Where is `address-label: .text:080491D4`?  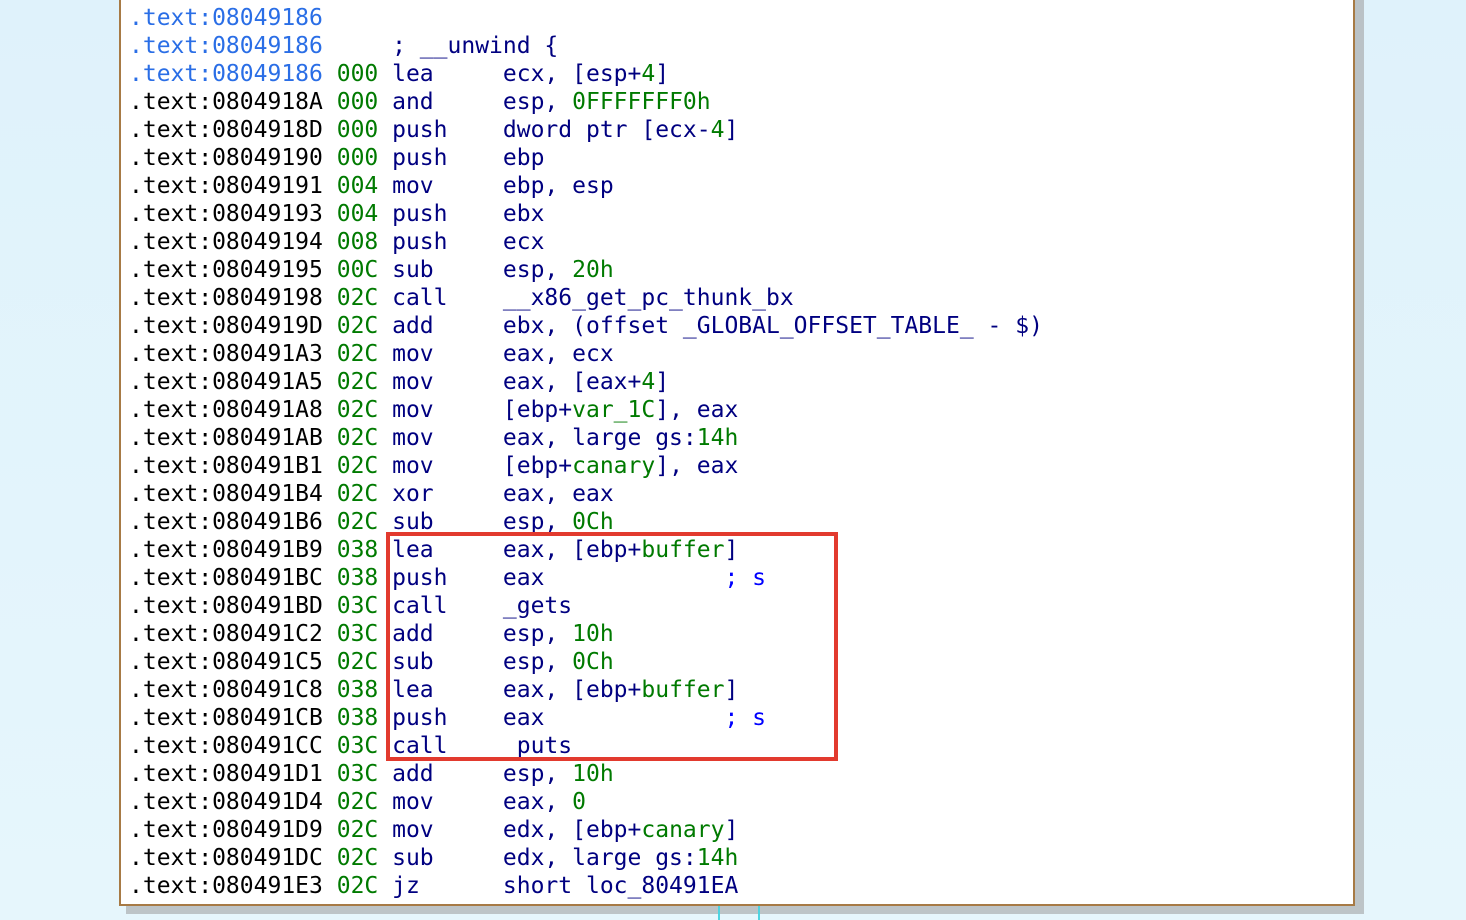
address-label: .text:080491D4 is located at coordinates (226, 802).